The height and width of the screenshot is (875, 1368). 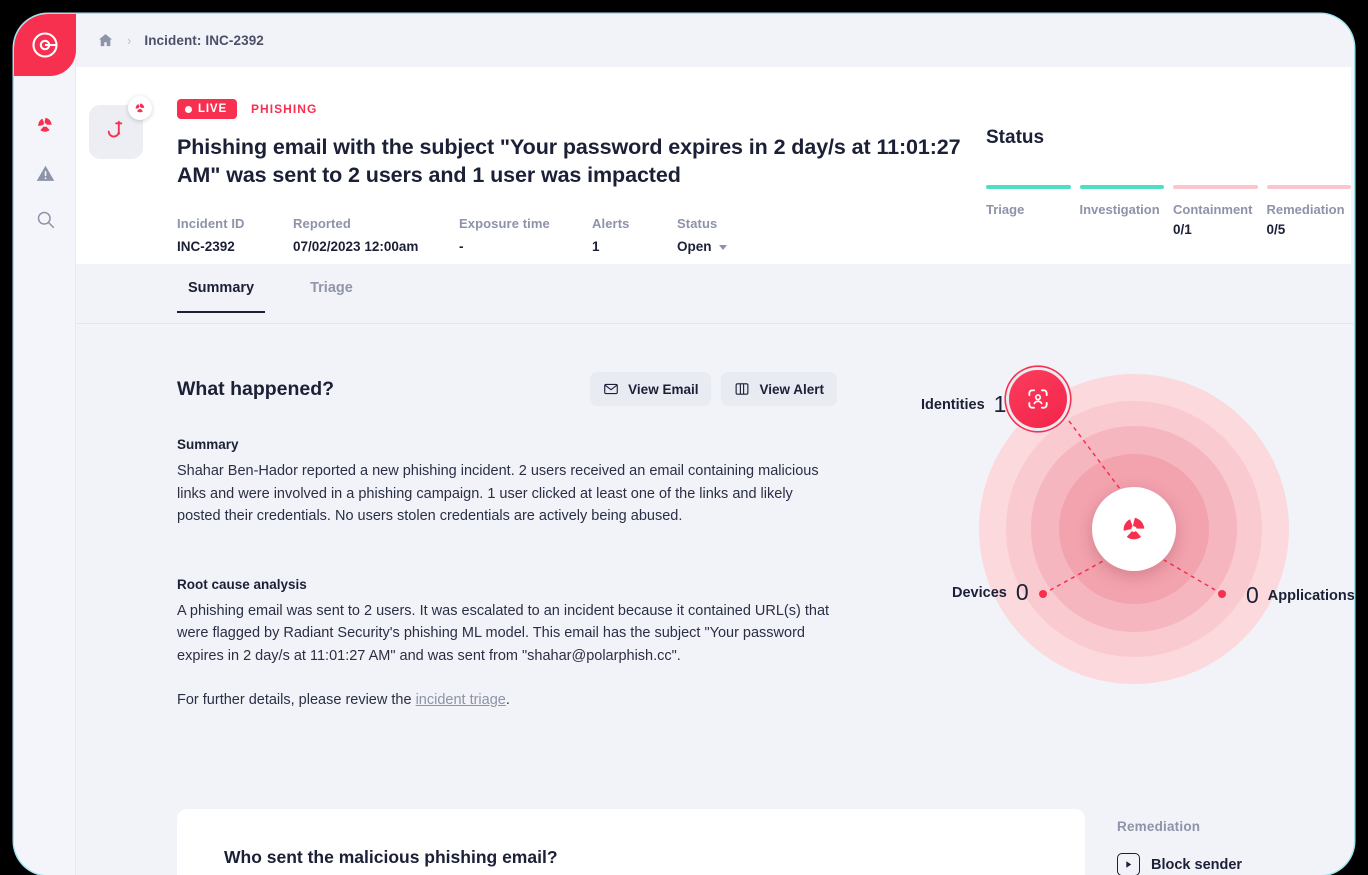 I want to click on incident-type-thumbnail, so click(x=120, y=127).